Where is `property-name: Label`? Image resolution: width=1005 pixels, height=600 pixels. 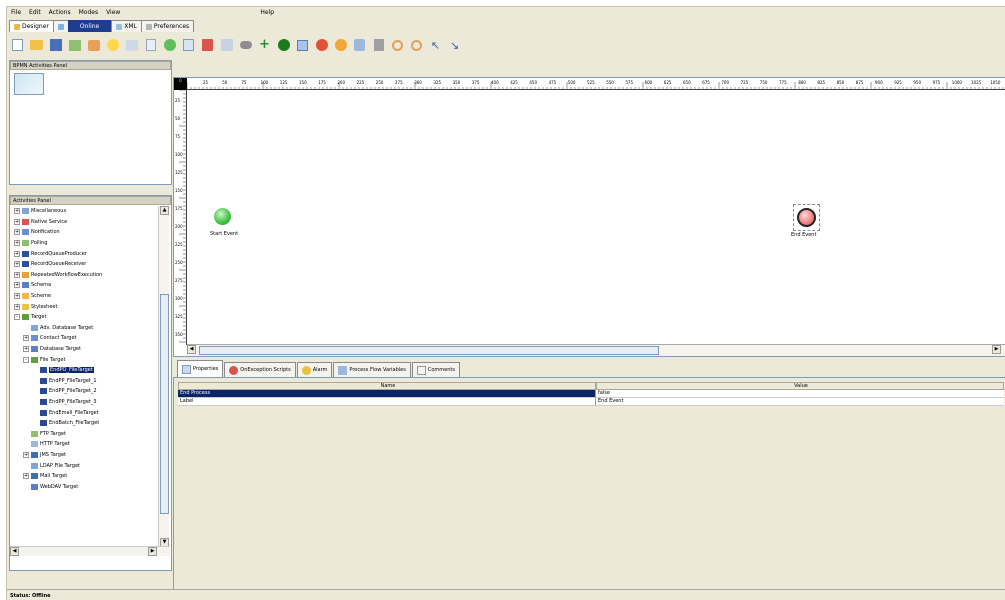 property-name: Label is located at coordinates (387, 402).